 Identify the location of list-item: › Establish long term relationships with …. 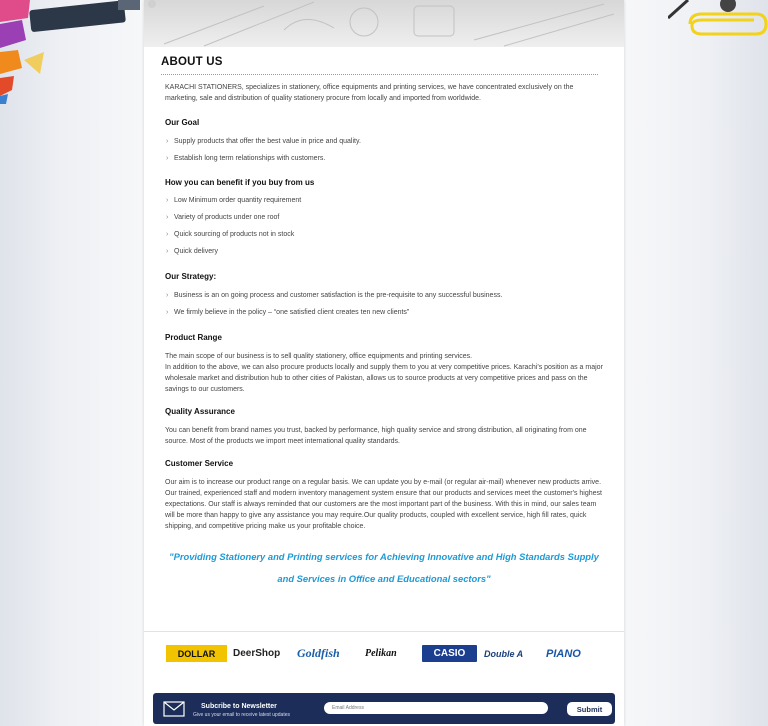
(246, 158).